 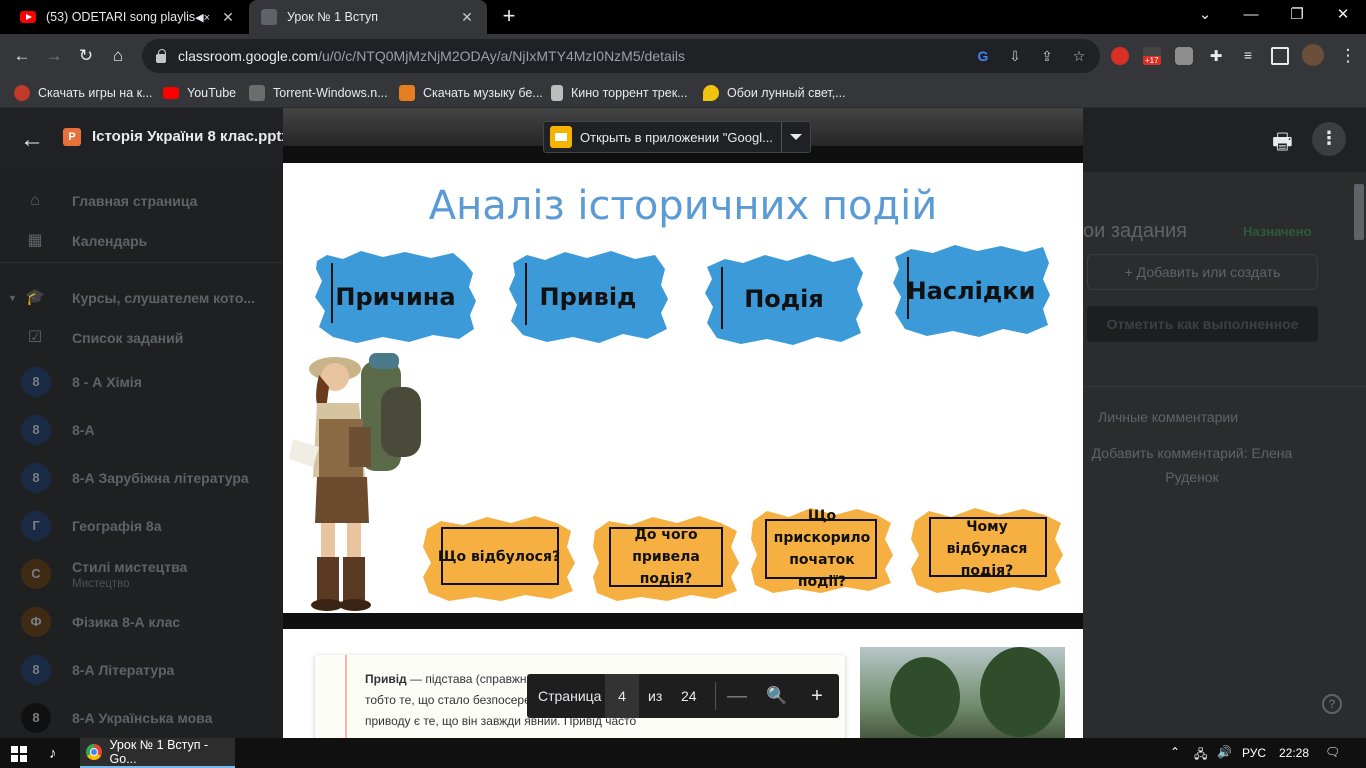 What do you see at coordinates (796, 137) in the screenshot?
I see `dropdown-caret-icon` at bounding box center [796, 137].